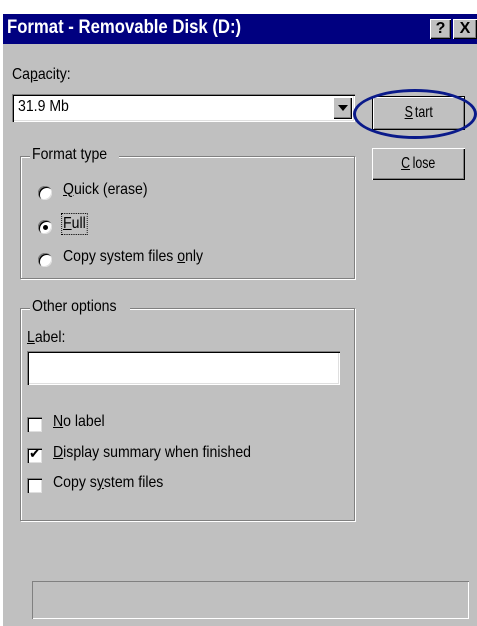  What do you see at coordinates (45, 227) in the screenshot?
I see `radio-full` at bounding box center [45, 227].